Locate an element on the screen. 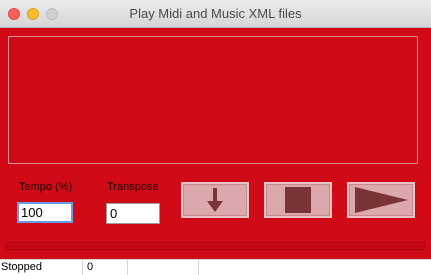  title-bar: Play Midi and Music XML files is located at coordinates (215, 14).